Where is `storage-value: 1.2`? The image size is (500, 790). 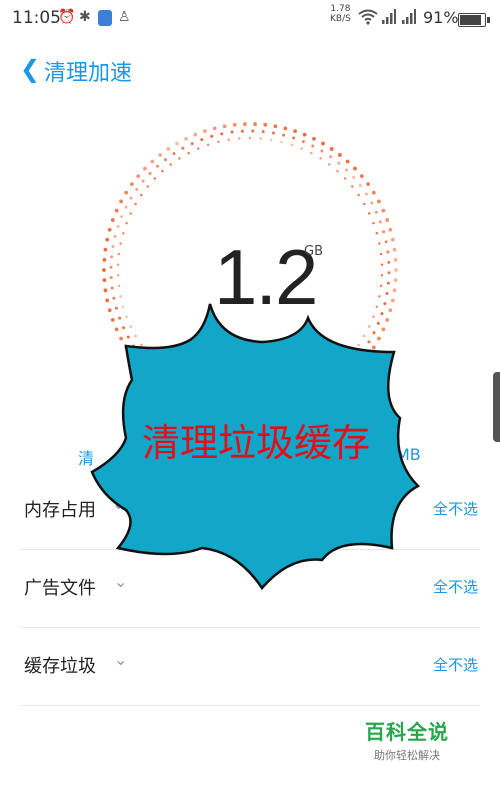
storage-value: 1.2 is located at coordinates (266, 277).